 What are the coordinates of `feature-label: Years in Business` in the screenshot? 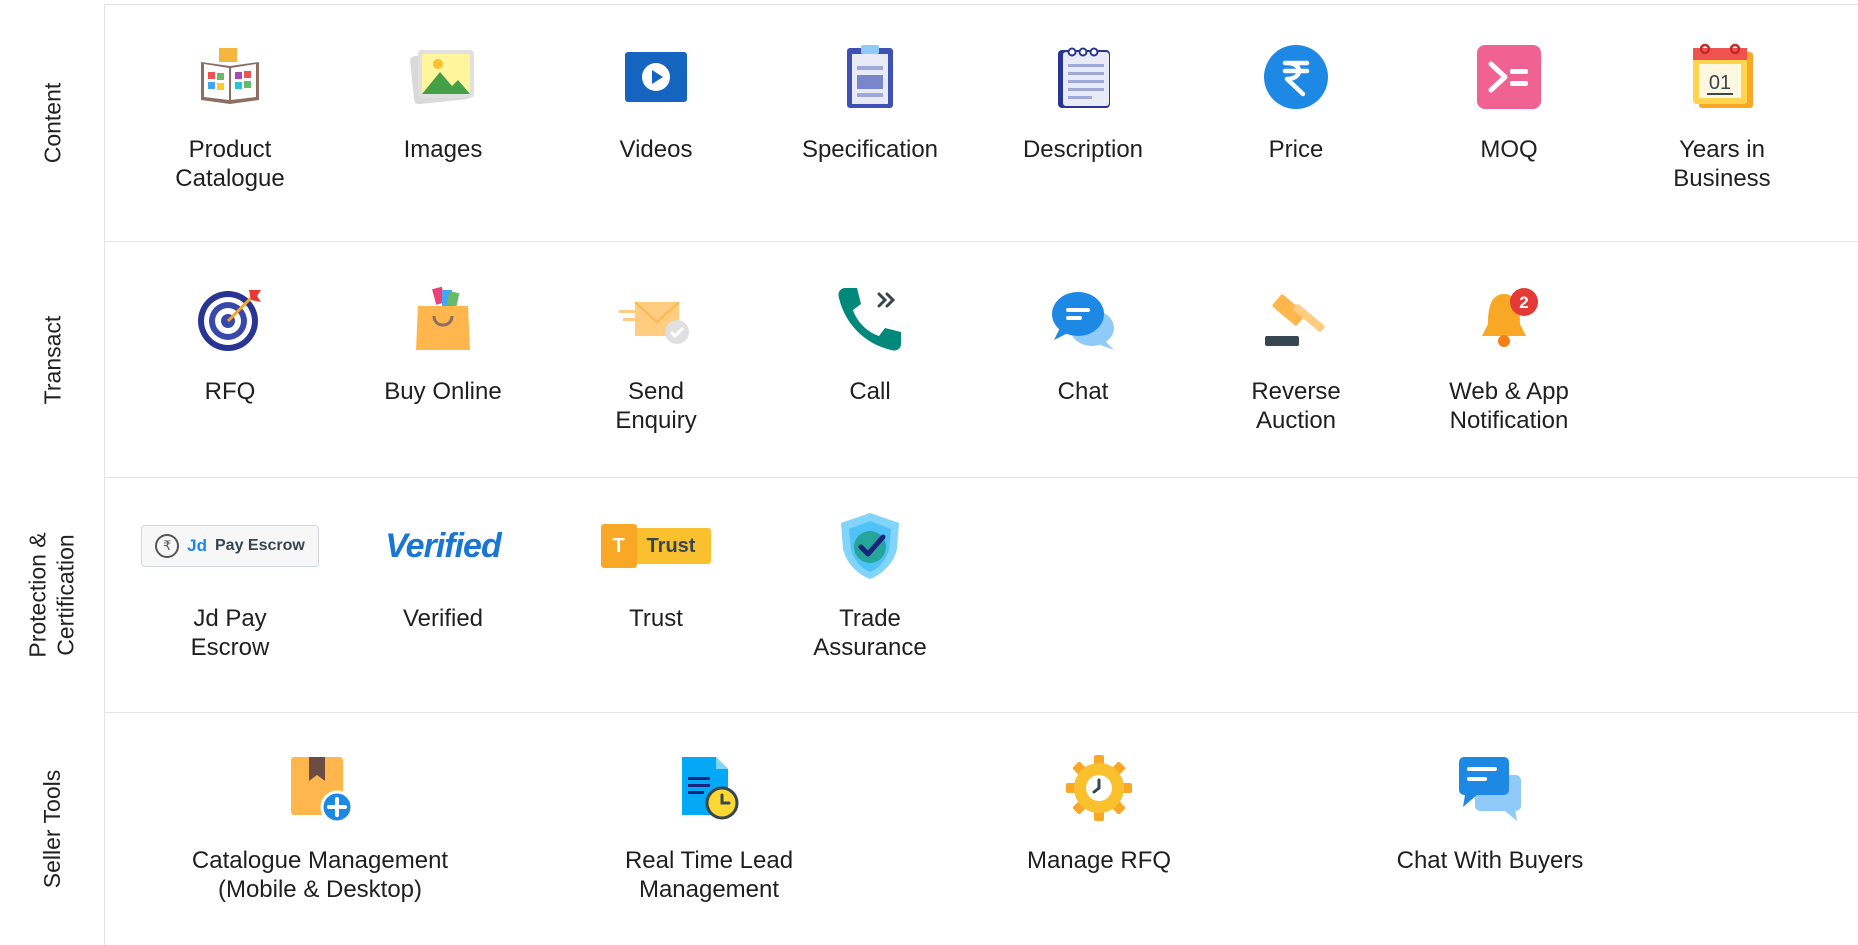 It's located at (1722, 164).